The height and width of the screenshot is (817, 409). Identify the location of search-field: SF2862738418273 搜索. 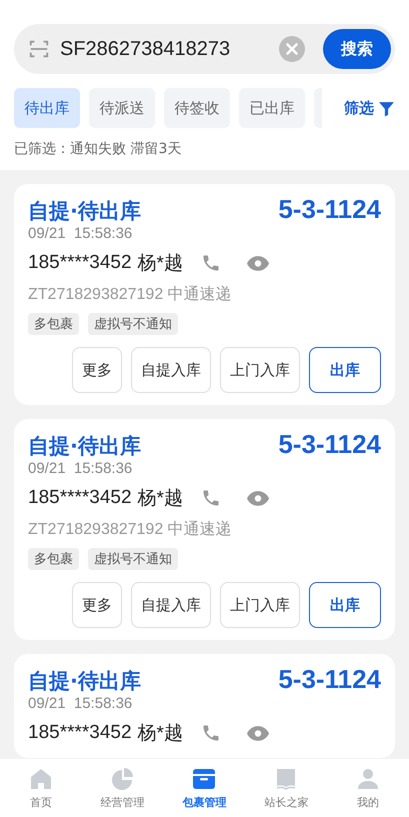
(204, 49).